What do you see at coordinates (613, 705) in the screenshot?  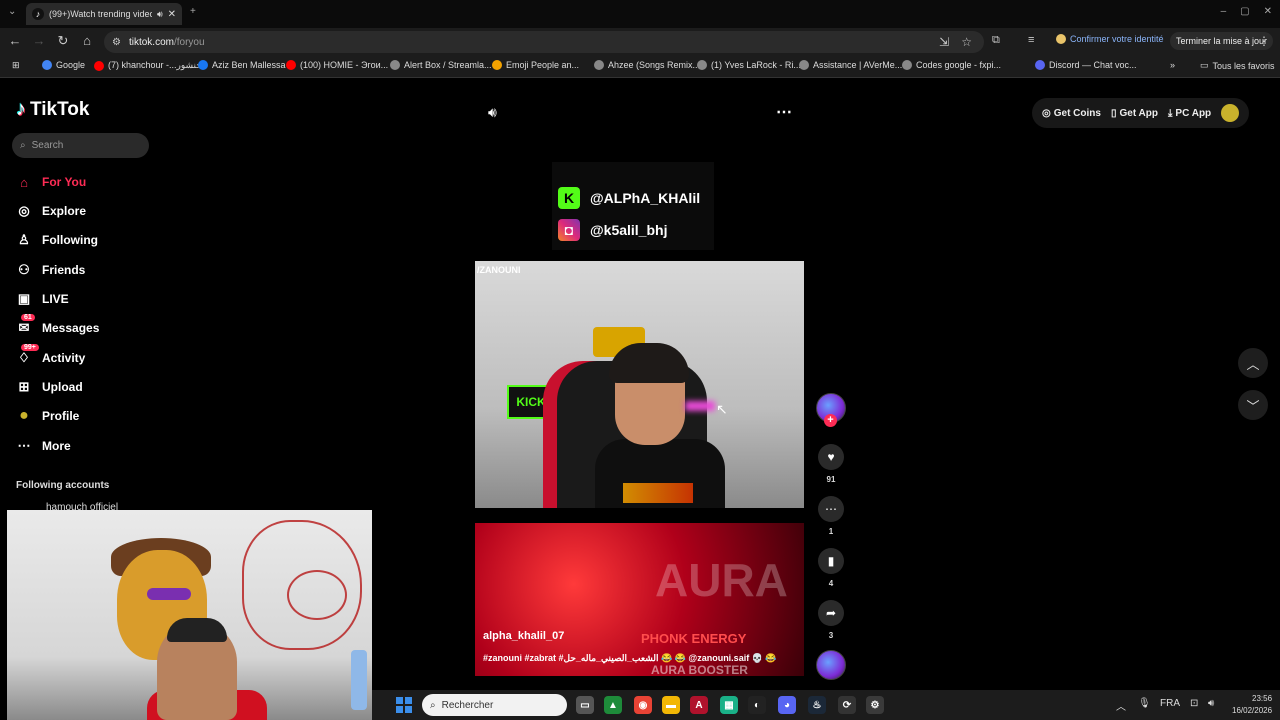 I see `taskbar-app-icon: ▲` at bounding box center [613, 705].